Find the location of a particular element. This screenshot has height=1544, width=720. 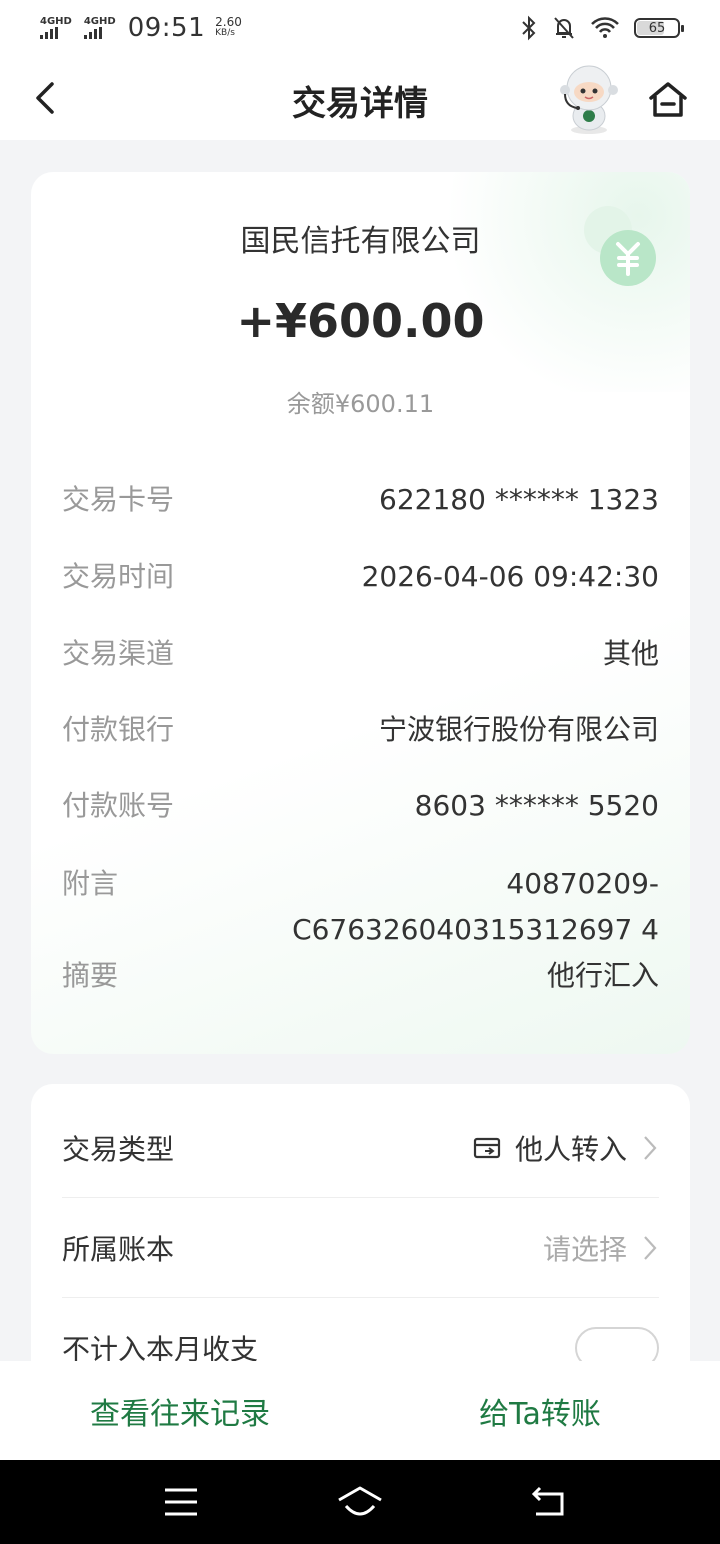

menu-icon is located at coordinates (181, 1502).